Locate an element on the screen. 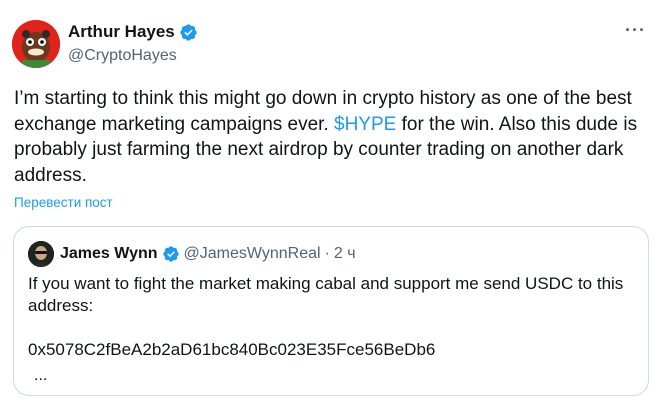 The height and width of the screenshot is (410, 662). quote-avatar-icon is located at coordinates (41, 254).